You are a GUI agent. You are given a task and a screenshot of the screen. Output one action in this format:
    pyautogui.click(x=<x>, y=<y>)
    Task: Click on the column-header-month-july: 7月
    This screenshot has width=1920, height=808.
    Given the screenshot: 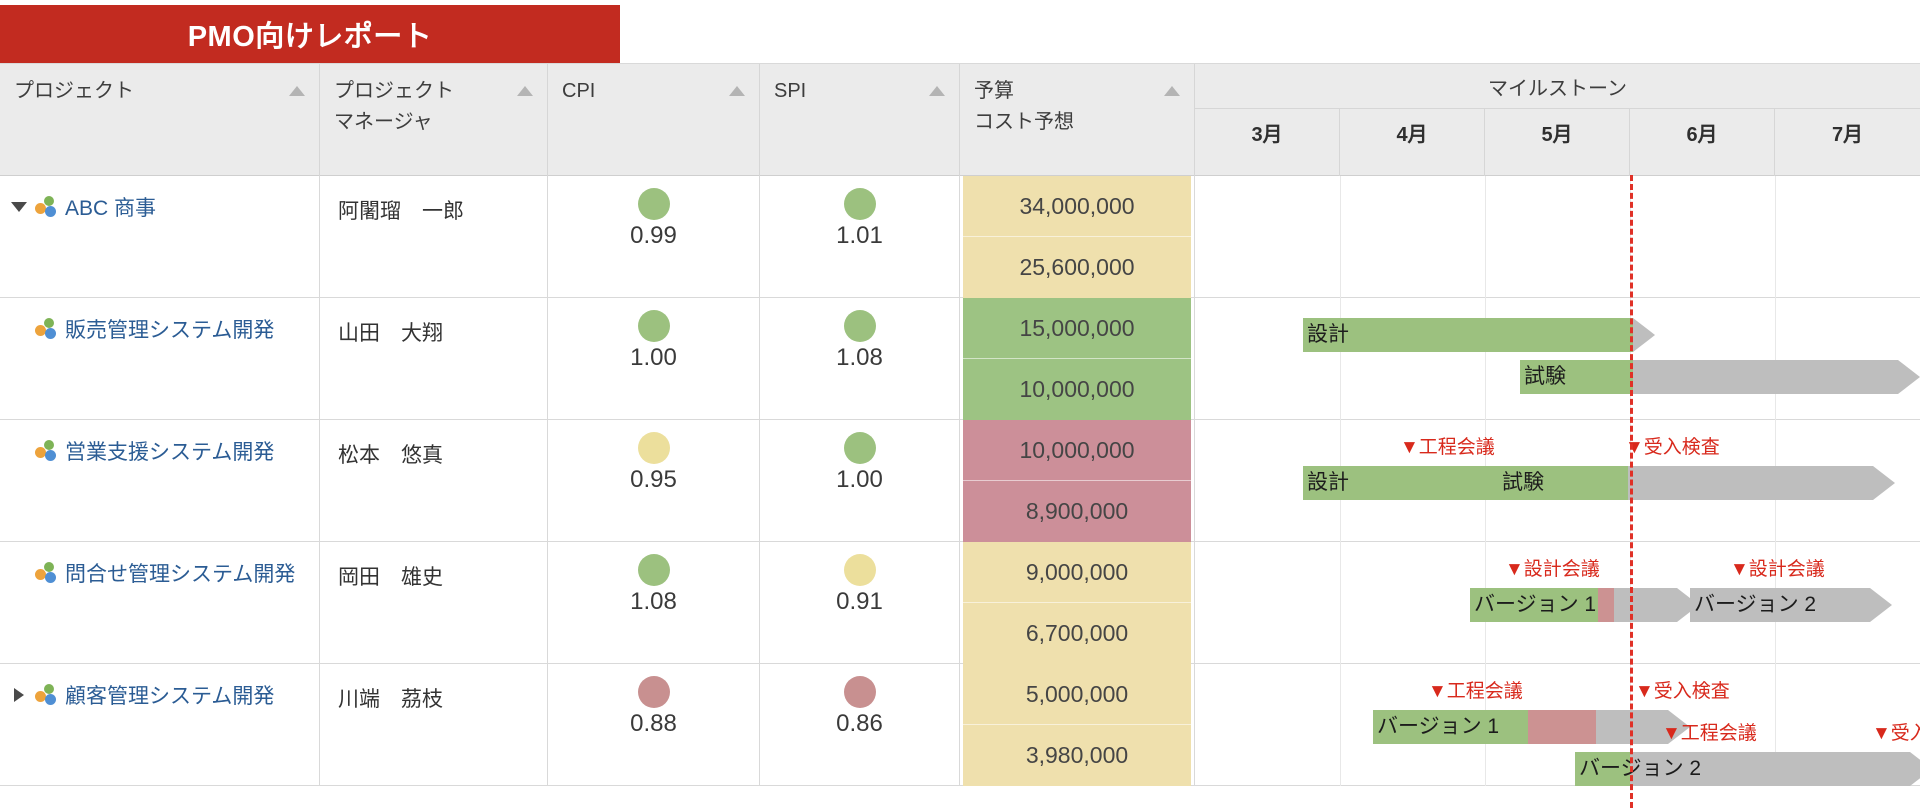 What is the action you would take?
    pyautogui.click(x=1847, y=142)
    